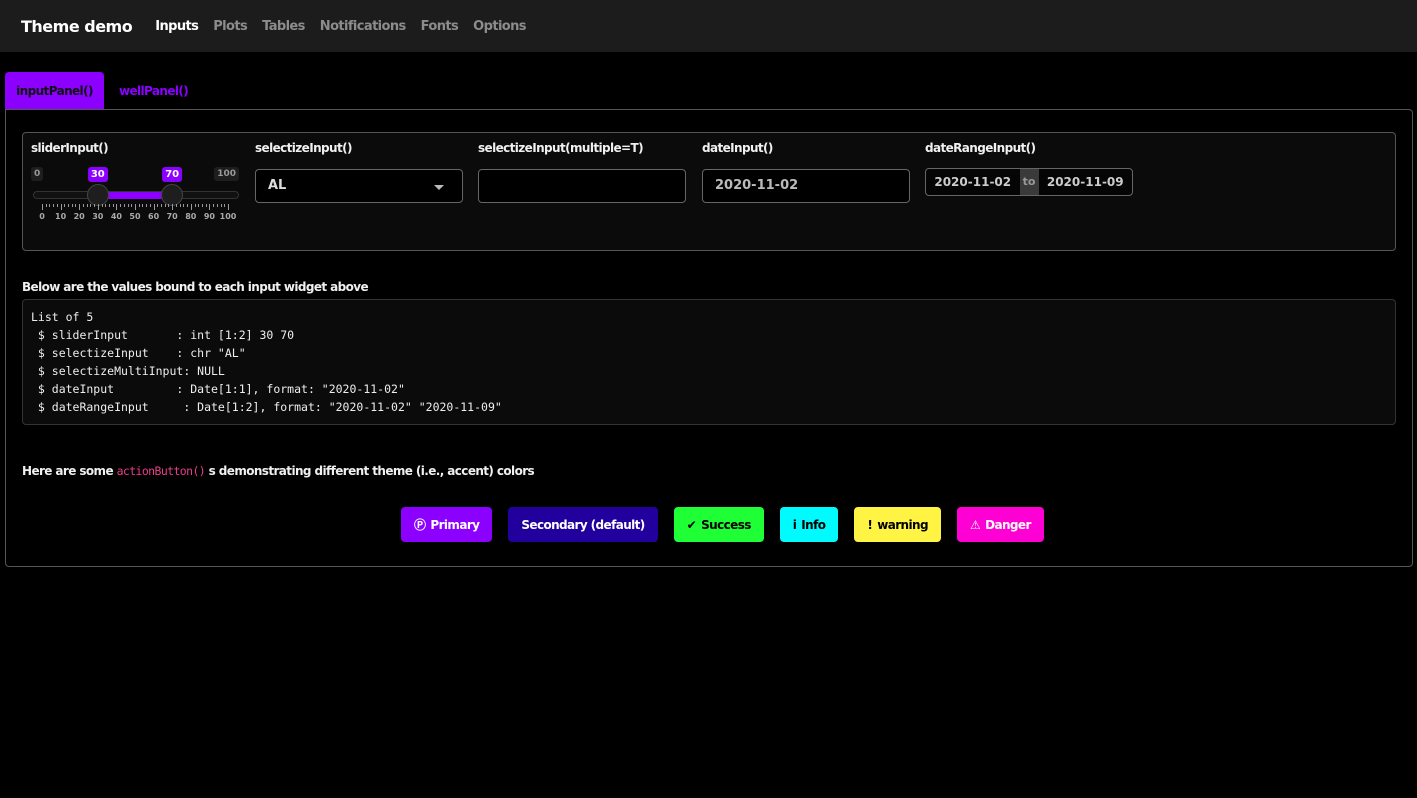 This screenshot has width=1417, height=798. I want to click on warning-button: ! warning, so click(897, 524).